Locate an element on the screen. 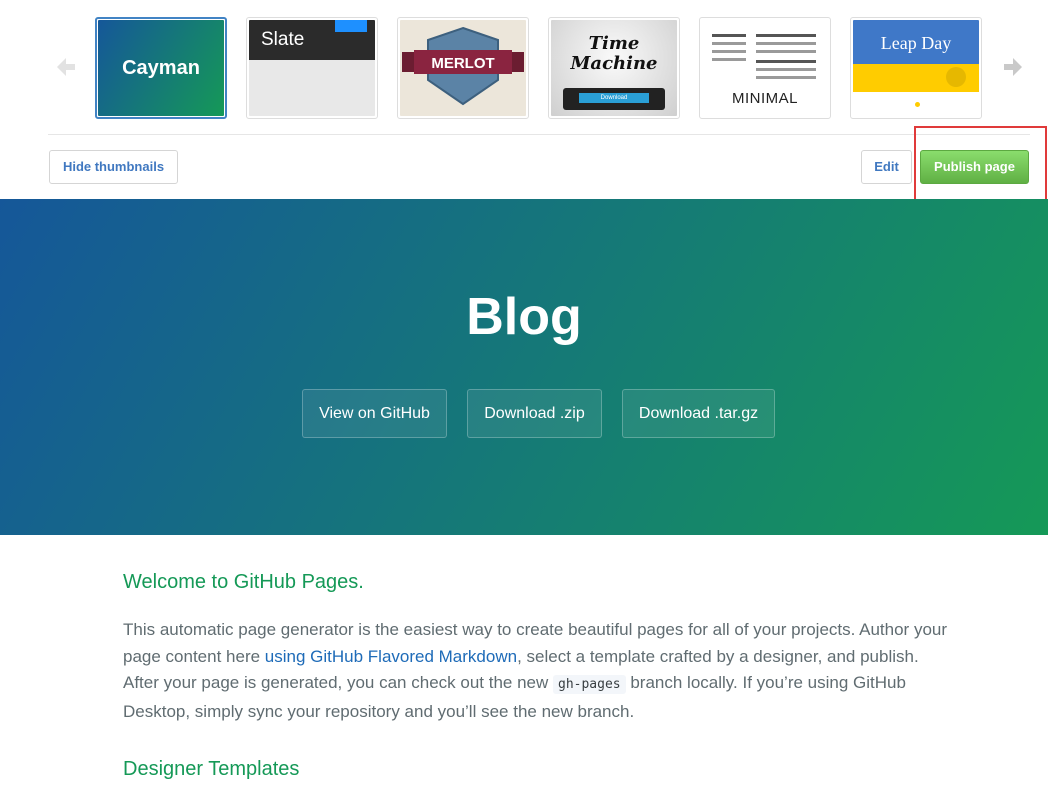 This screenshot has height=806, width=1048. designer-templates-heading: Designer Templates is located at coordinates (211, 769).